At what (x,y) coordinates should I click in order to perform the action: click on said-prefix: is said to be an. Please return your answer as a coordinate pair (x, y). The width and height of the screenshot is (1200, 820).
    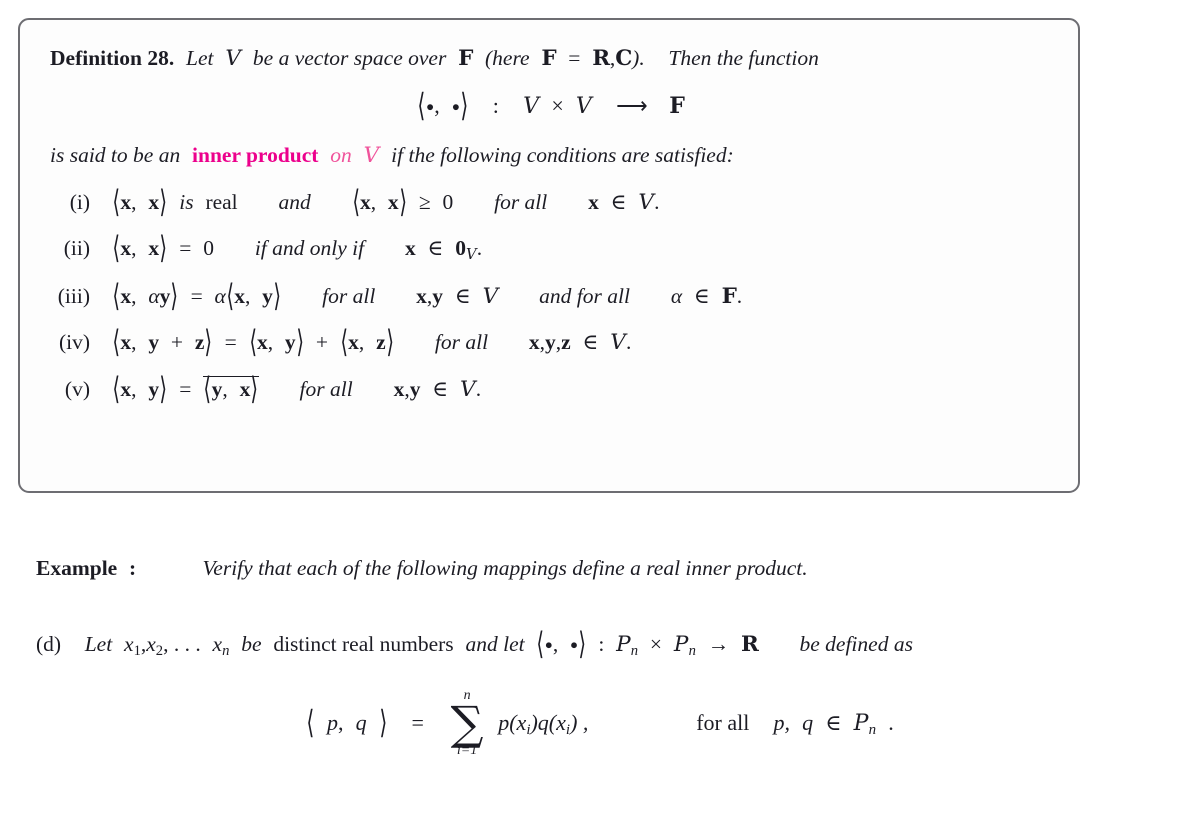
    Looking at the image, I should click on (115, 155).